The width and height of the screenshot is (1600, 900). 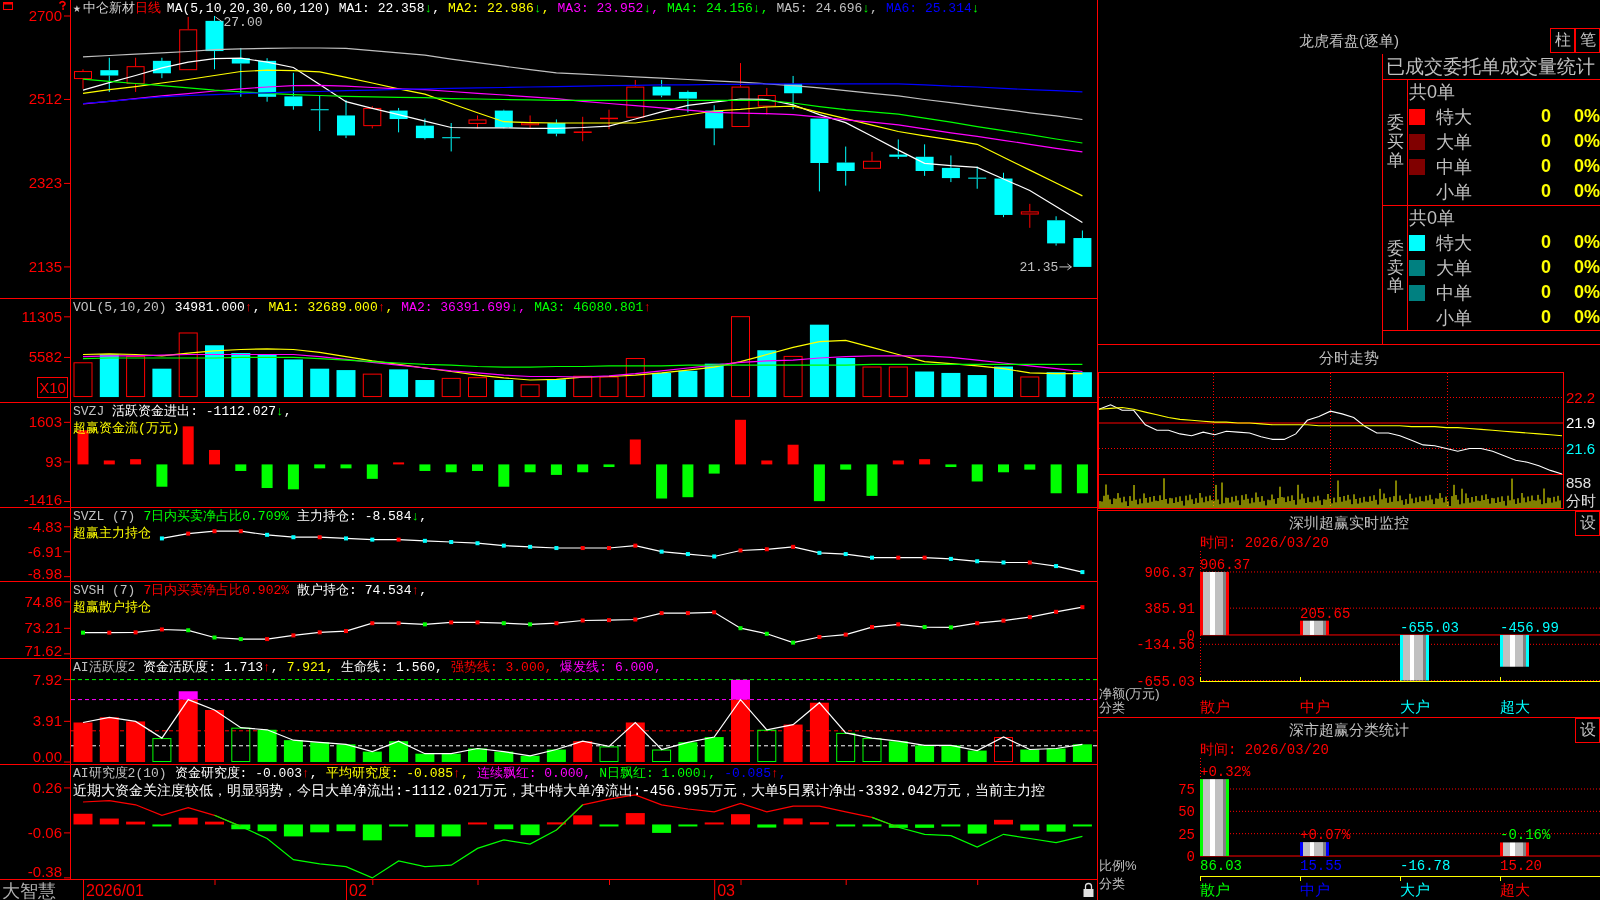 I want to click on axis-tick-label: 0, so click(x=1190, y=857).